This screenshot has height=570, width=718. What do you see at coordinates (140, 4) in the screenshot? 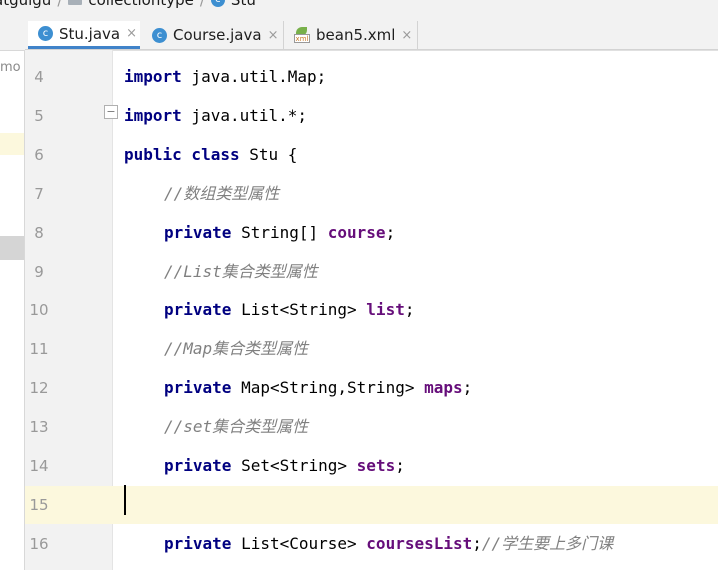
I see `breadcrumb-item-folder: collectiontype` at bounding box center [140, 4].